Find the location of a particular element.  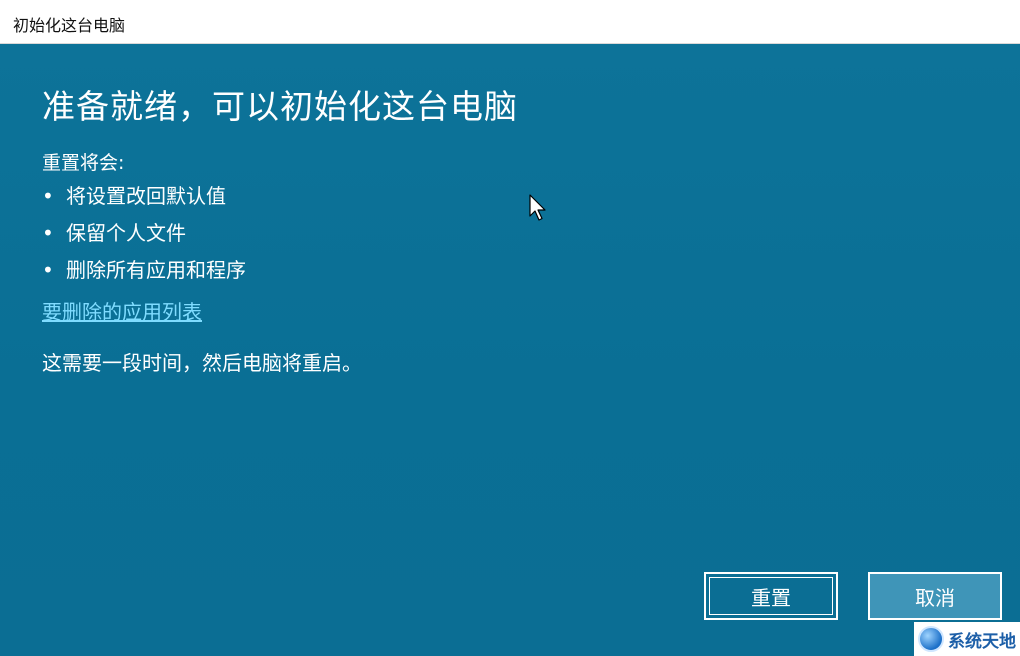

mouse-pointer-icon is located at coordinates (537, 207).